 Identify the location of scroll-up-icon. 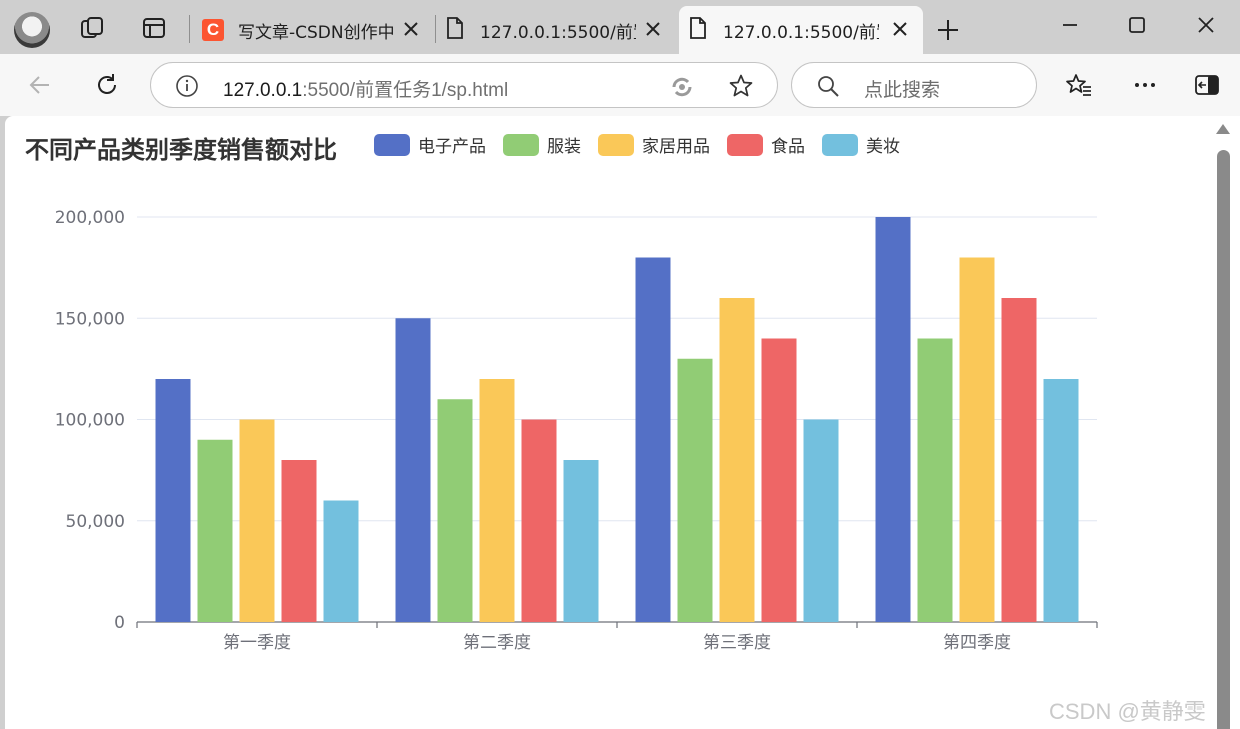
(1223, 129).